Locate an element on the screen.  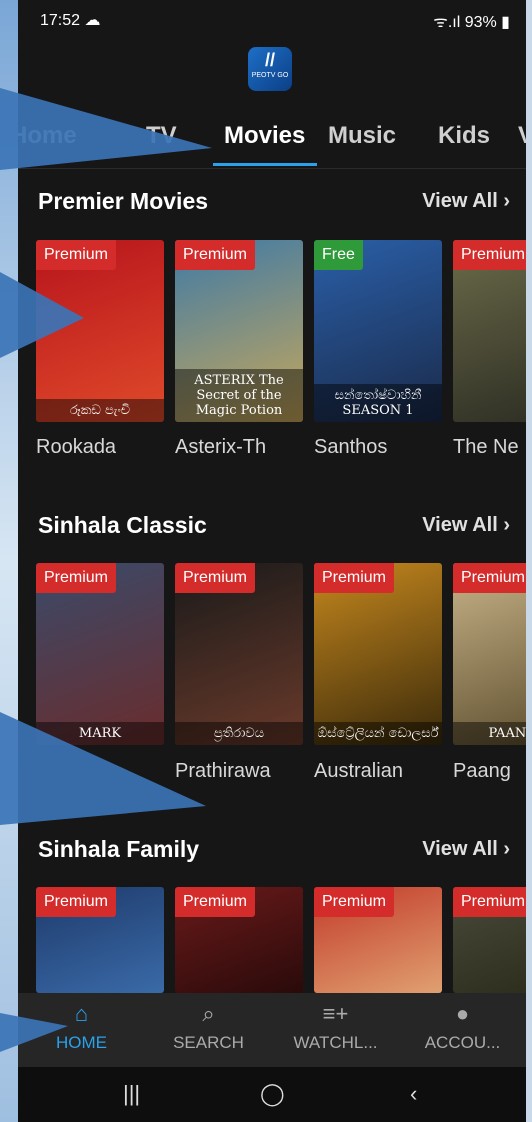
category-tabs: Home TV Movies Music Kids V is located at coordinates (272, 138).